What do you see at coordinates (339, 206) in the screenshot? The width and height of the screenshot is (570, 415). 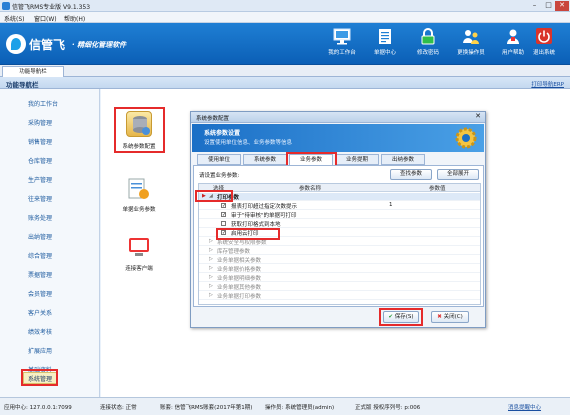 I see `param-row: ✓ 报表打印超过指定次数提示 1` at bounding box center [339, 206].